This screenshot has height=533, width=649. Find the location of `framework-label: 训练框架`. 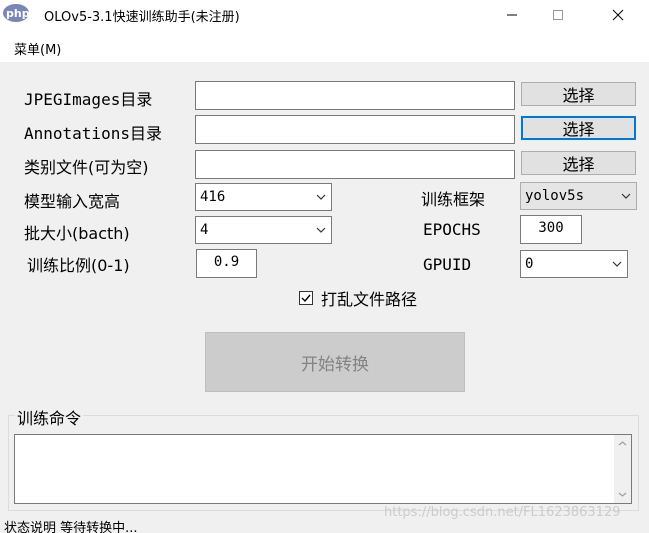

framework-label: 训练框架 is located at coordinates (453, 199).